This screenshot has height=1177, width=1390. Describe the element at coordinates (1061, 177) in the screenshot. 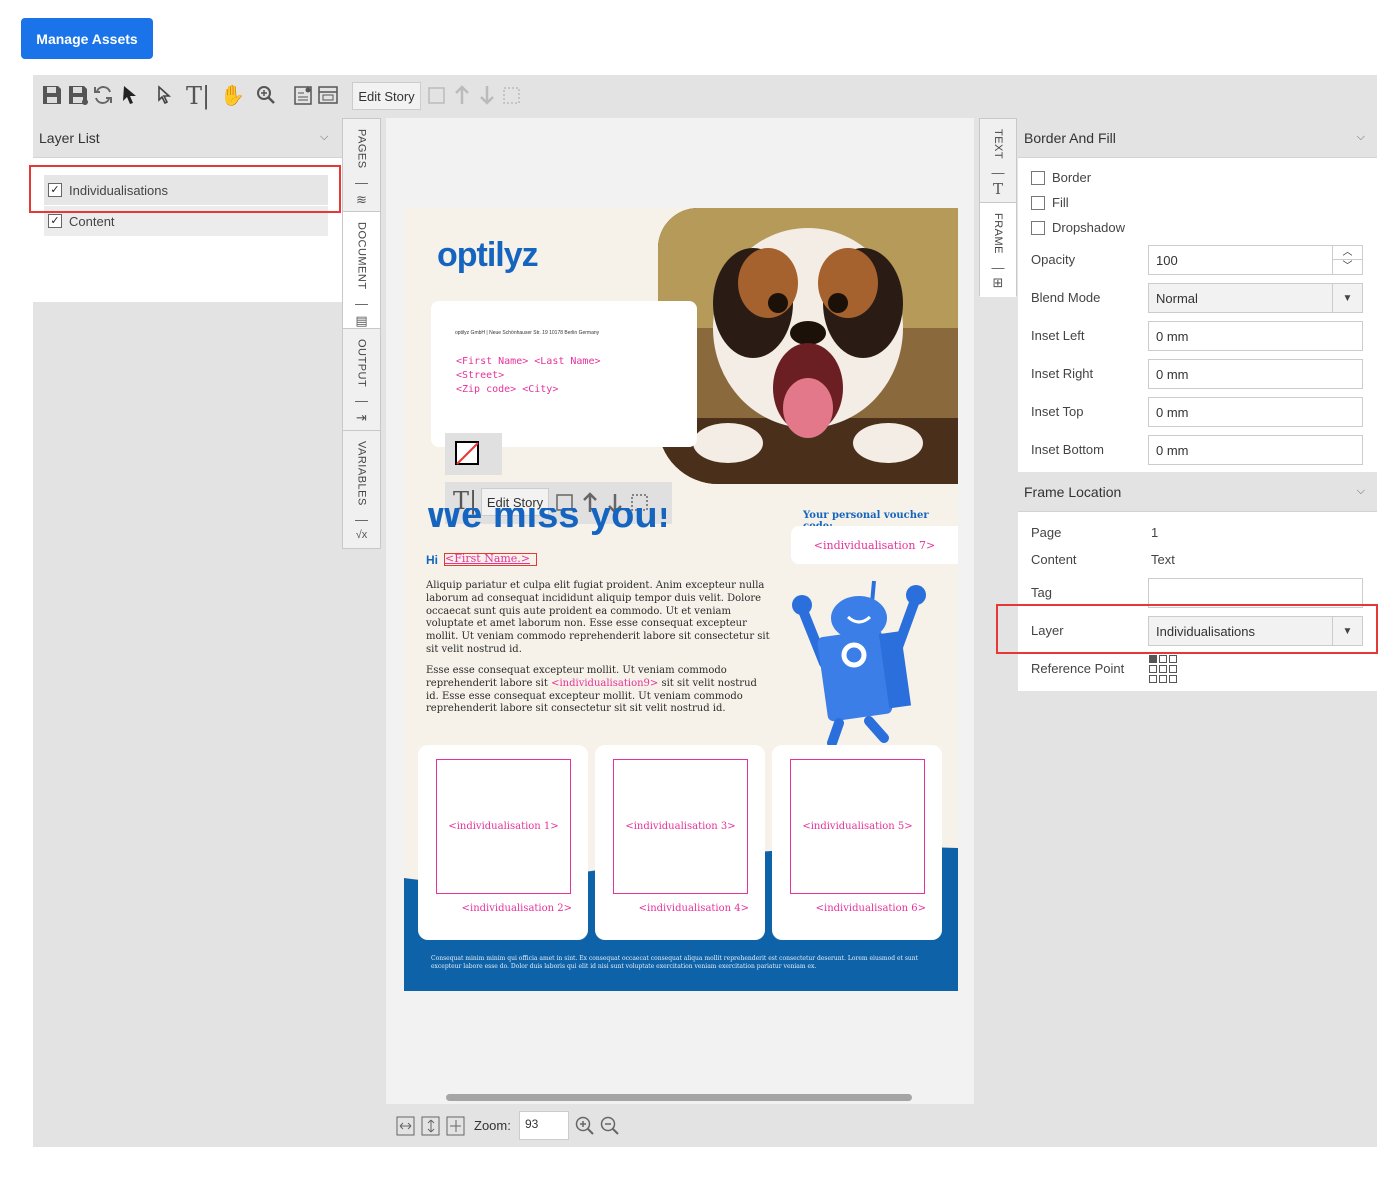

I see `border-checkbox: Border` at that location.